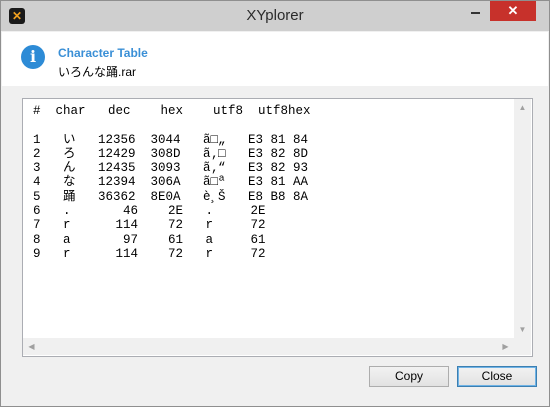 The image size is (550, 407). What do you see at coordinates (31, 346) in the screenshot?
I see `scroll-left-arrow-icon: ◀` at bounding box center [31, 346].